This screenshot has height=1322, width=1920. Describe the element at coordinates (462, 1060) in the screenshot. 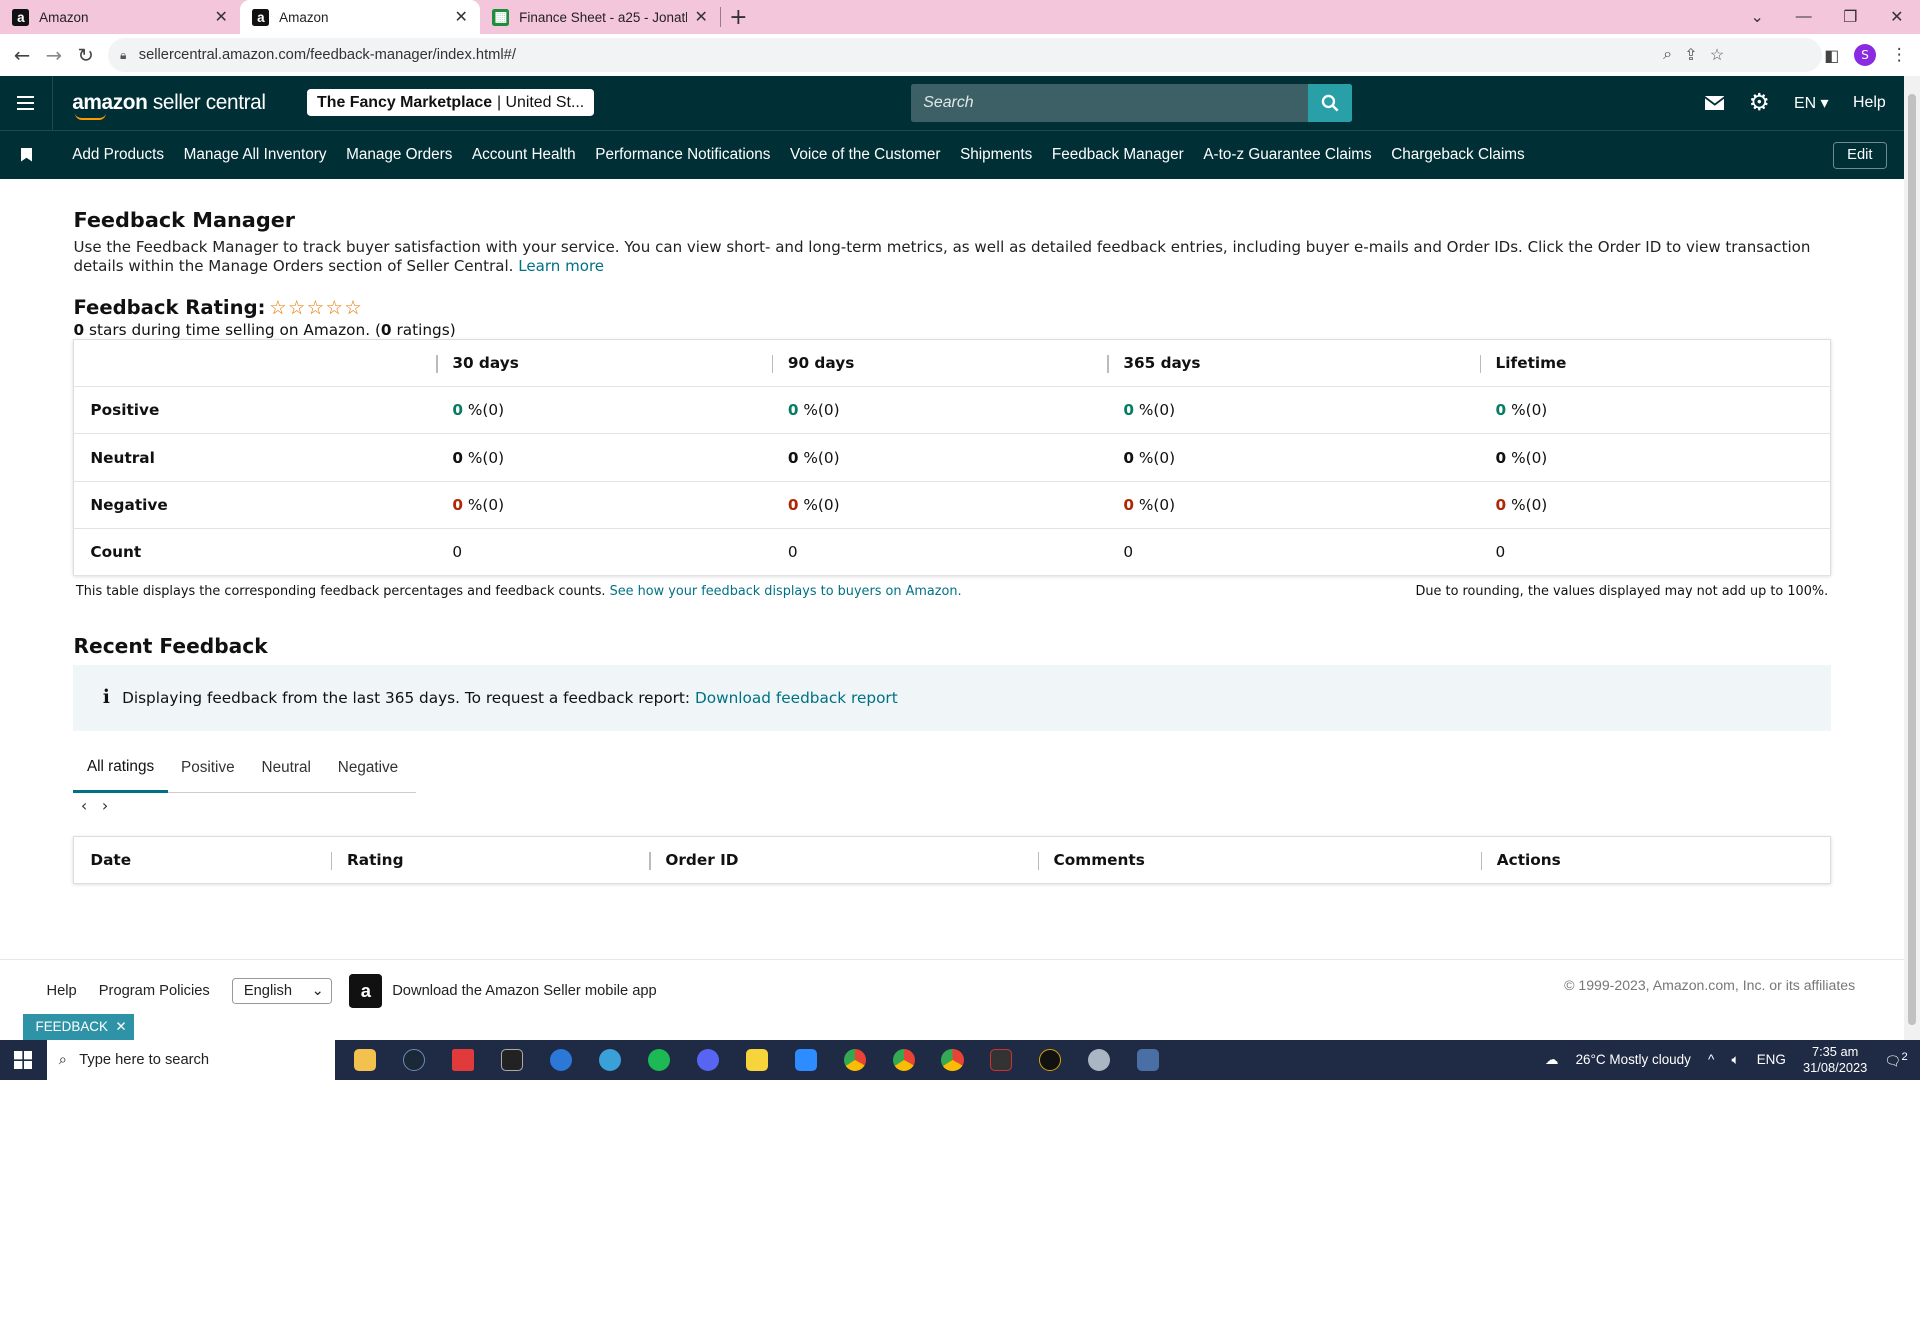

I see `red-app-icon` at that location.